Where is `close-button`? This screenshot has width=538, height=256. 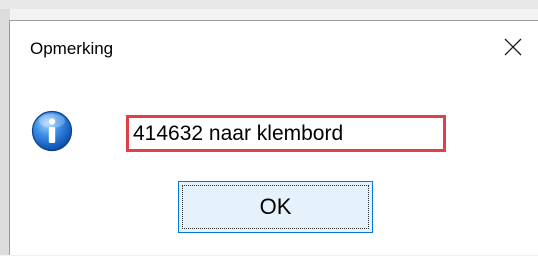 close-button is located at coordinates (513, 47).